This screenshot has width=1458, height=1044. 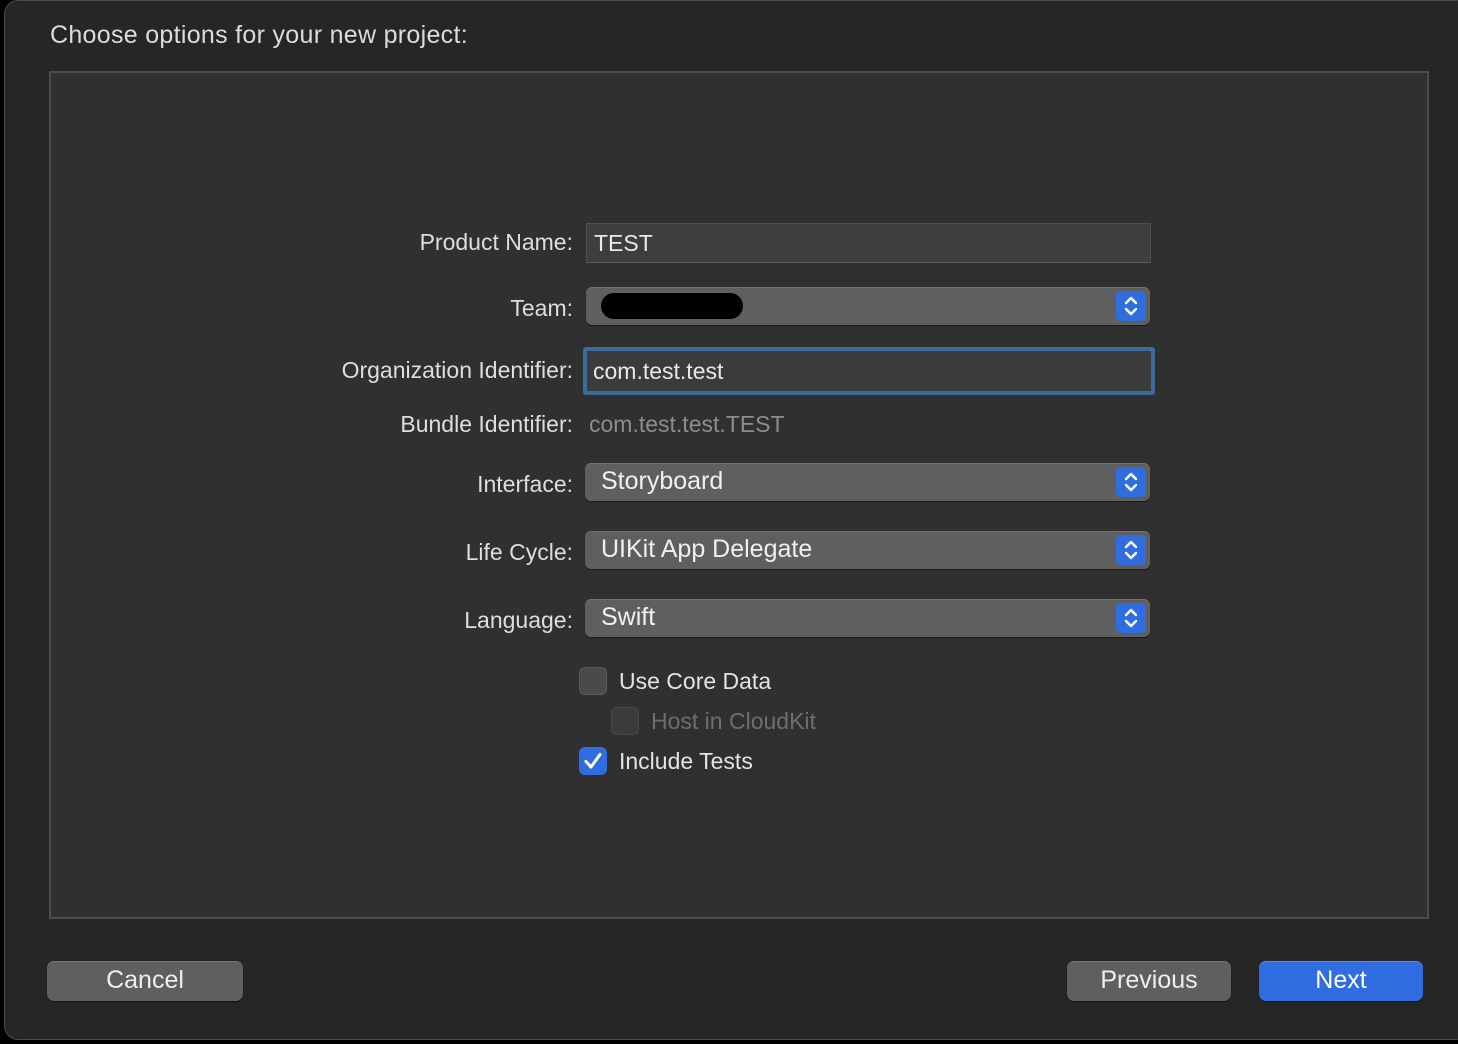 What do you see at coordinates (519, 552) in the screenshot?
I see `life-cycle-label: Life Cycle:` at bounding box center [519, 552].